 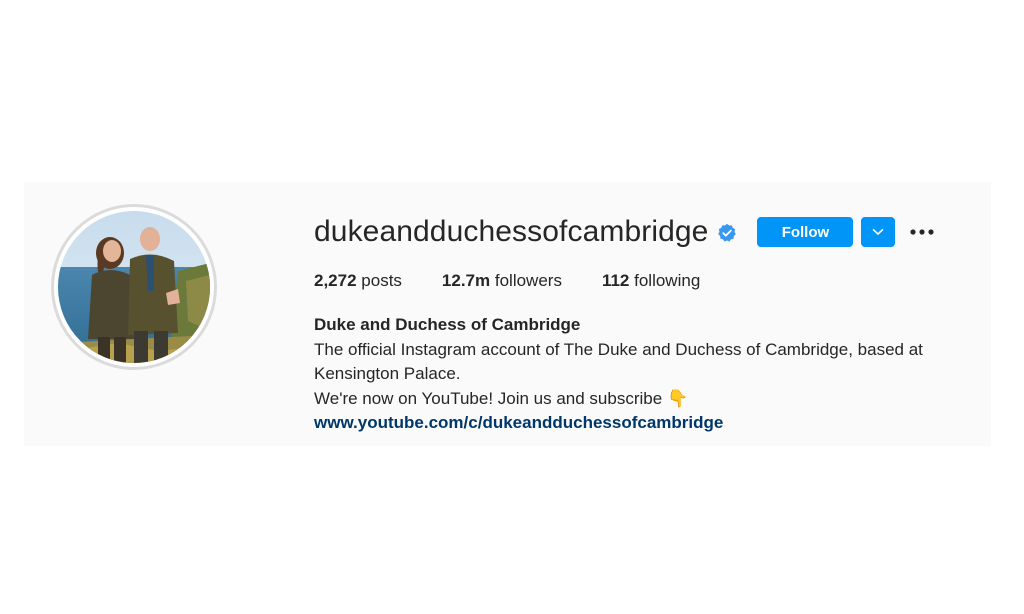 I want to click on more-options-icon, so click(x=922, y=232).